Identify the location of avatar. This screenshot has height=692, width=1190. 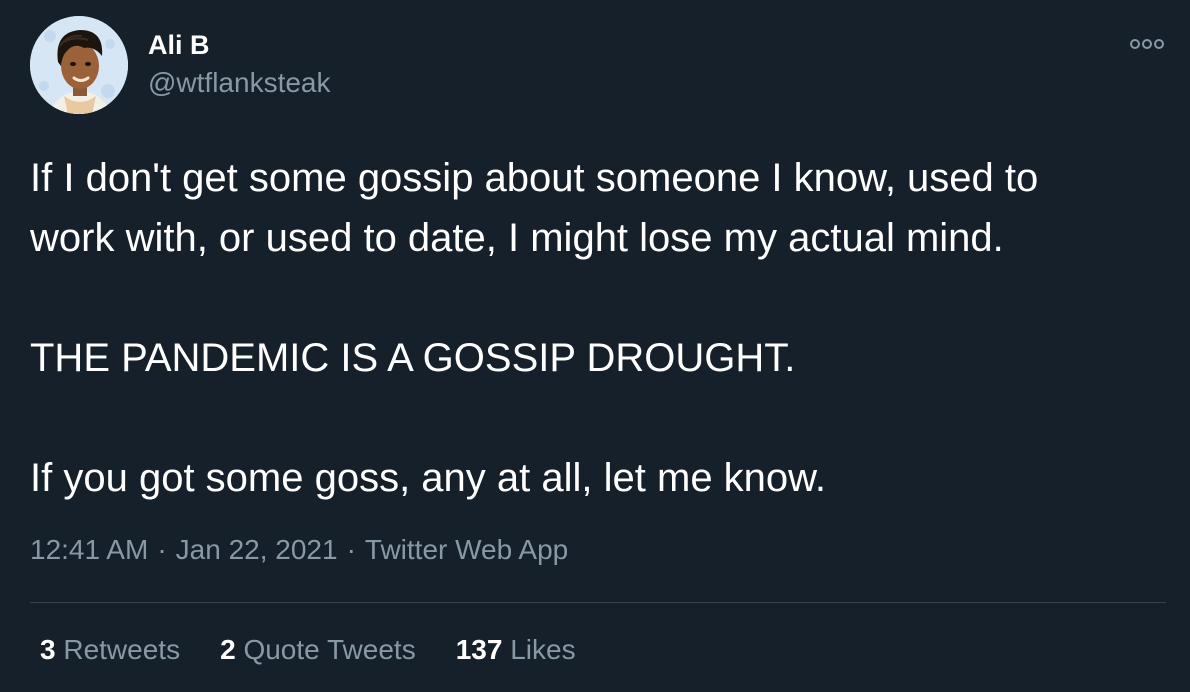
(79, 65).